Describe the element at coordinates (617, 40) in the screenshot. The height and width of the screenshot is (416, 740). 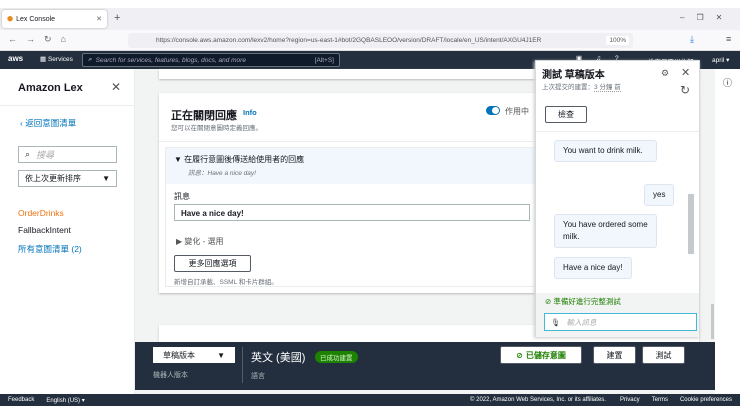
I see `zoom-level: 100%` at that location.